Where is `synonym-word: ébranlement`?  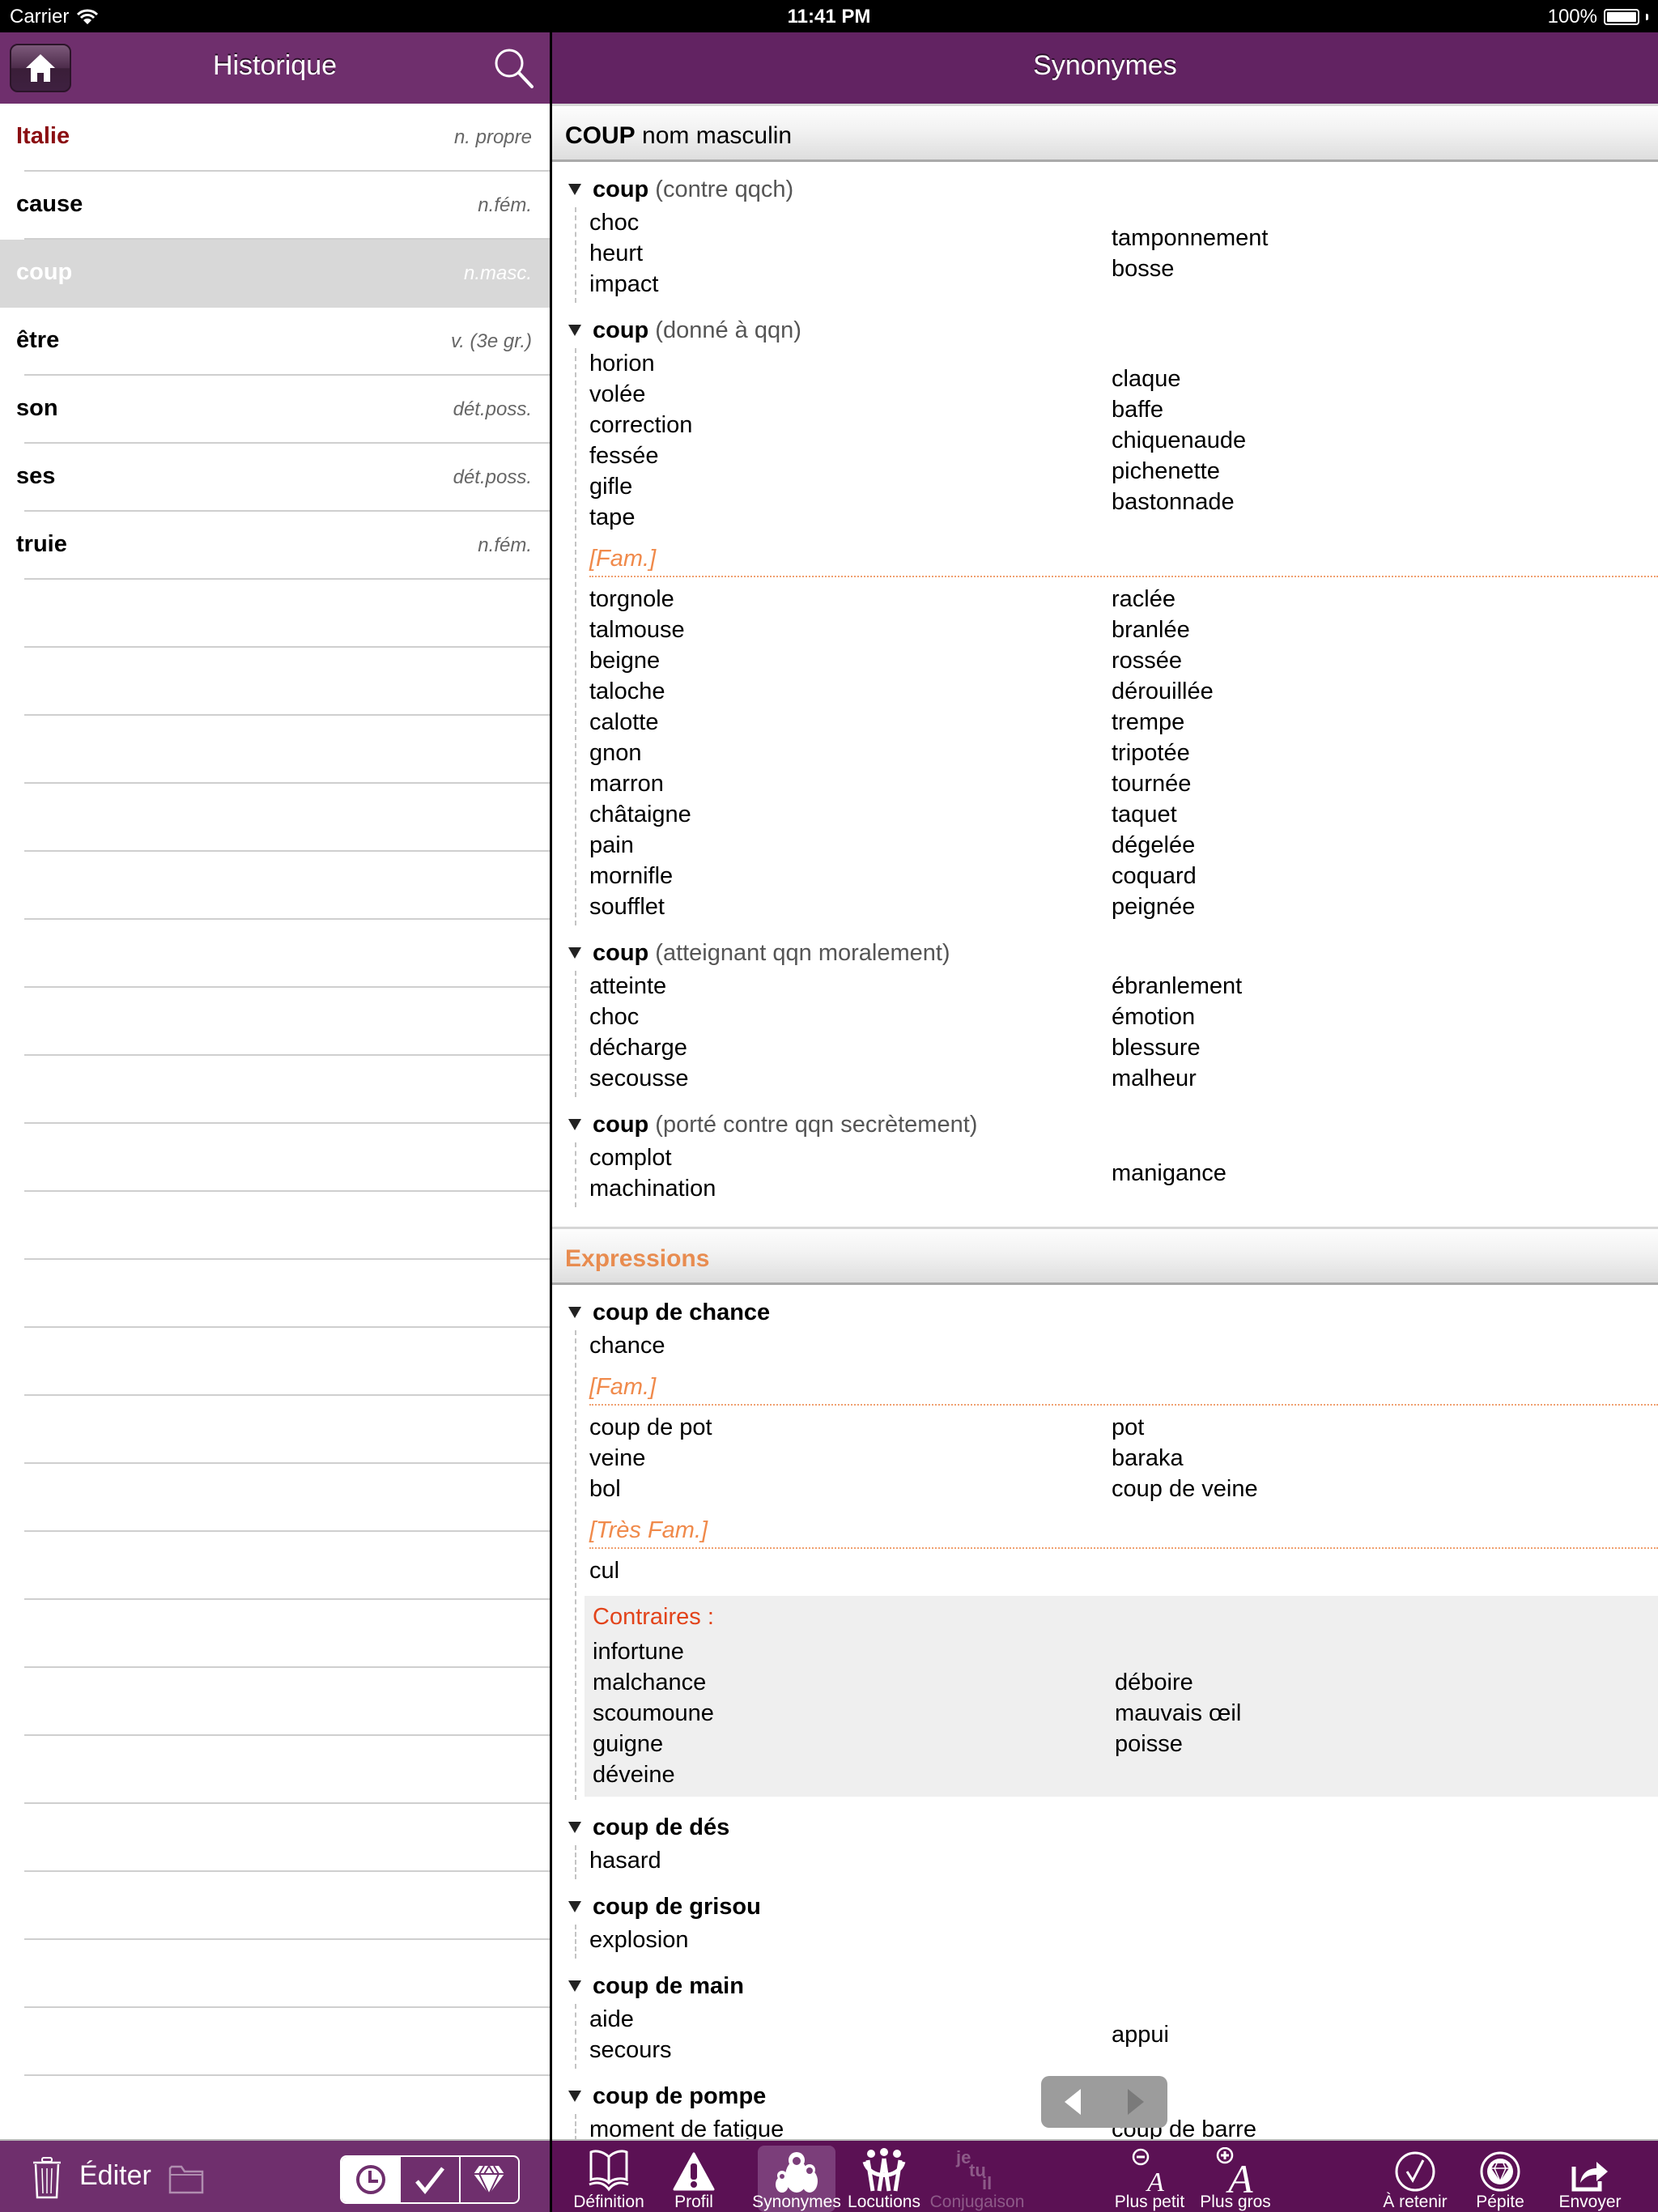 synonym-word: ébranlement is located at coordinates (1373, 986).